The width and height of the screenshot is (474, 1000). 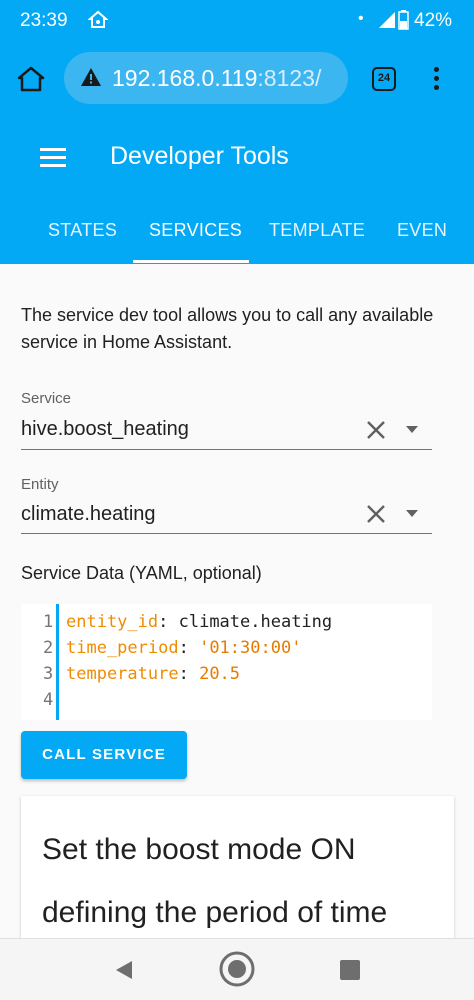 I want to click on system-nav-bar, so click(x=237, y=969).